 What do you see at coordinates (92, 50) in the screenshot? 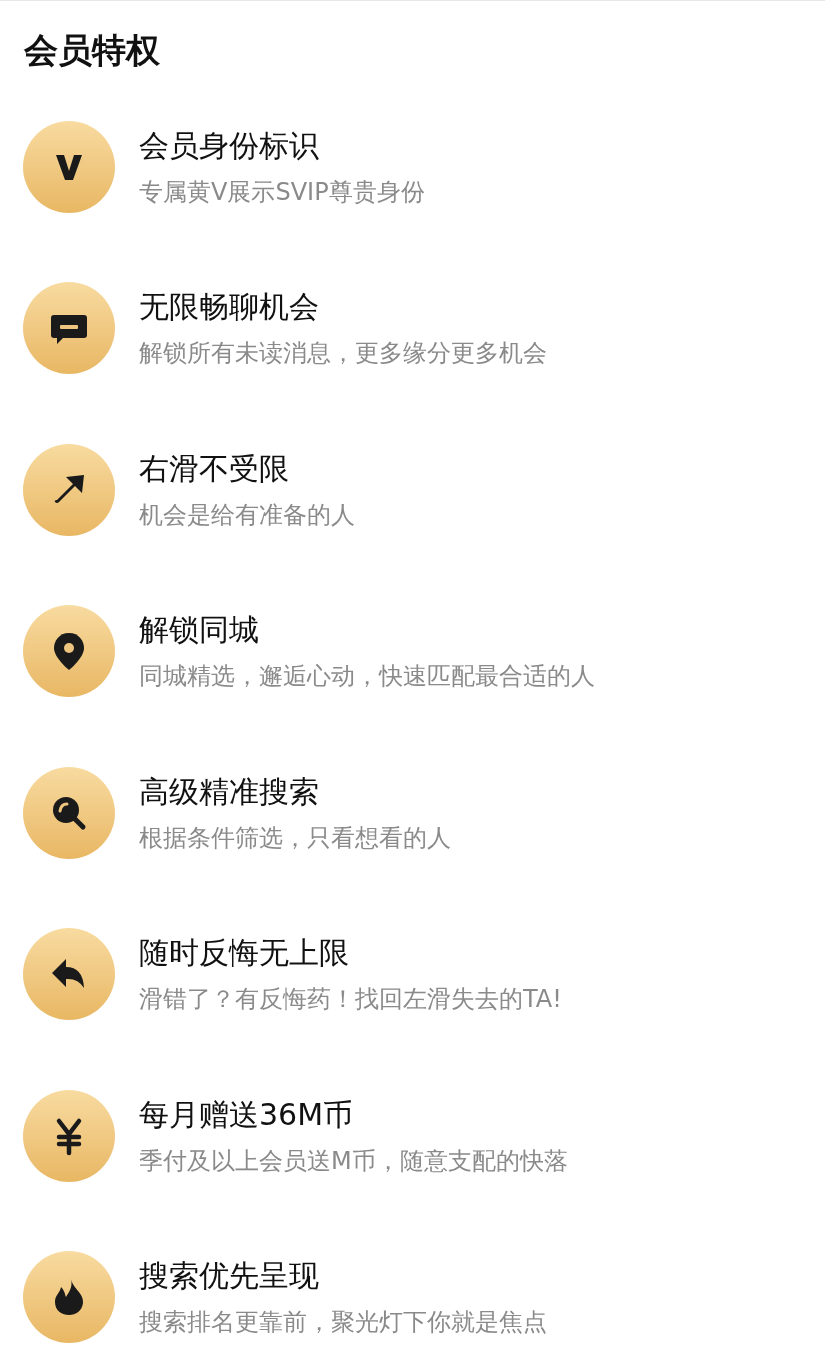
I see `section-title: 会员特权` at bounding box center [92, 50].